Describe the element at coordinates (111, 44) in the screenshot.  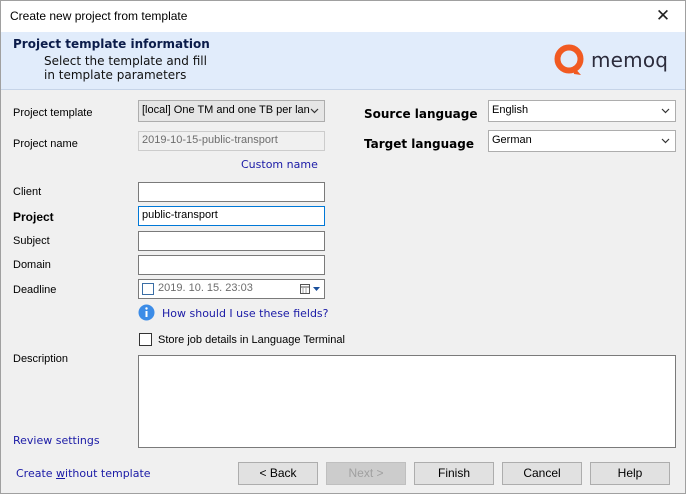
I see `banner-title: Project template information` at that location.